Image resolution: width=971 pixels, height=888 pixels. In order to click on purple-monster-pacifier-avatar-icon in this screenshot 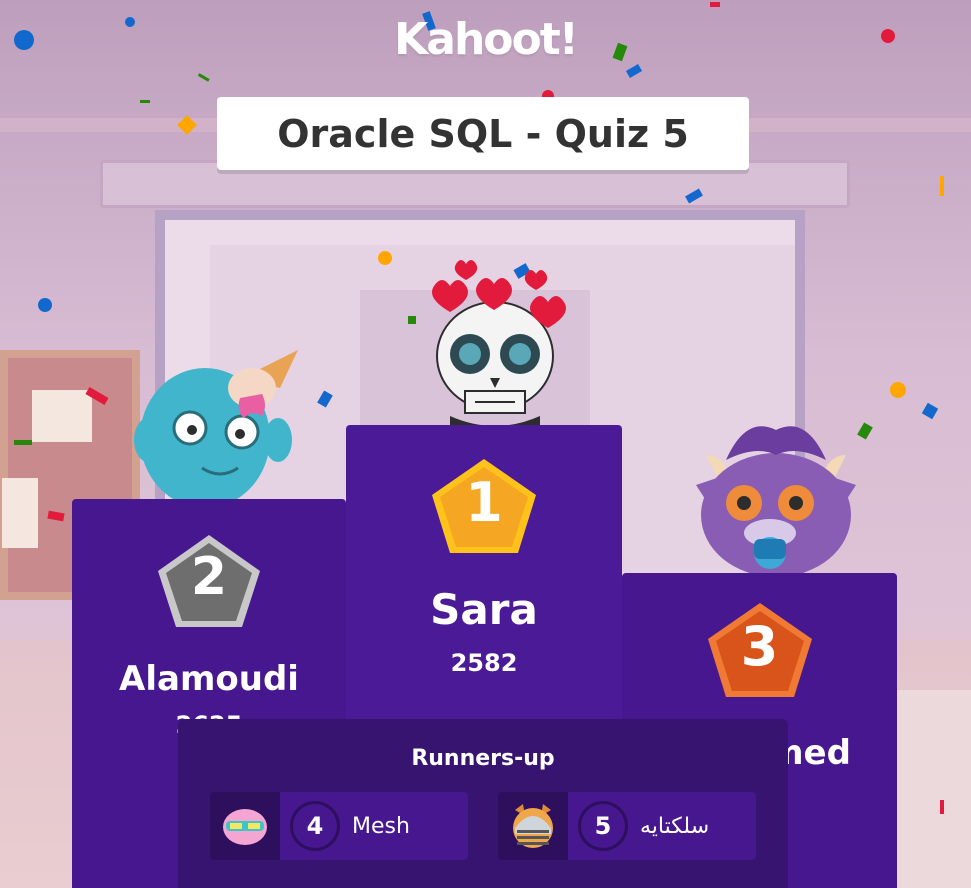, I will do `click(776, 500)`.